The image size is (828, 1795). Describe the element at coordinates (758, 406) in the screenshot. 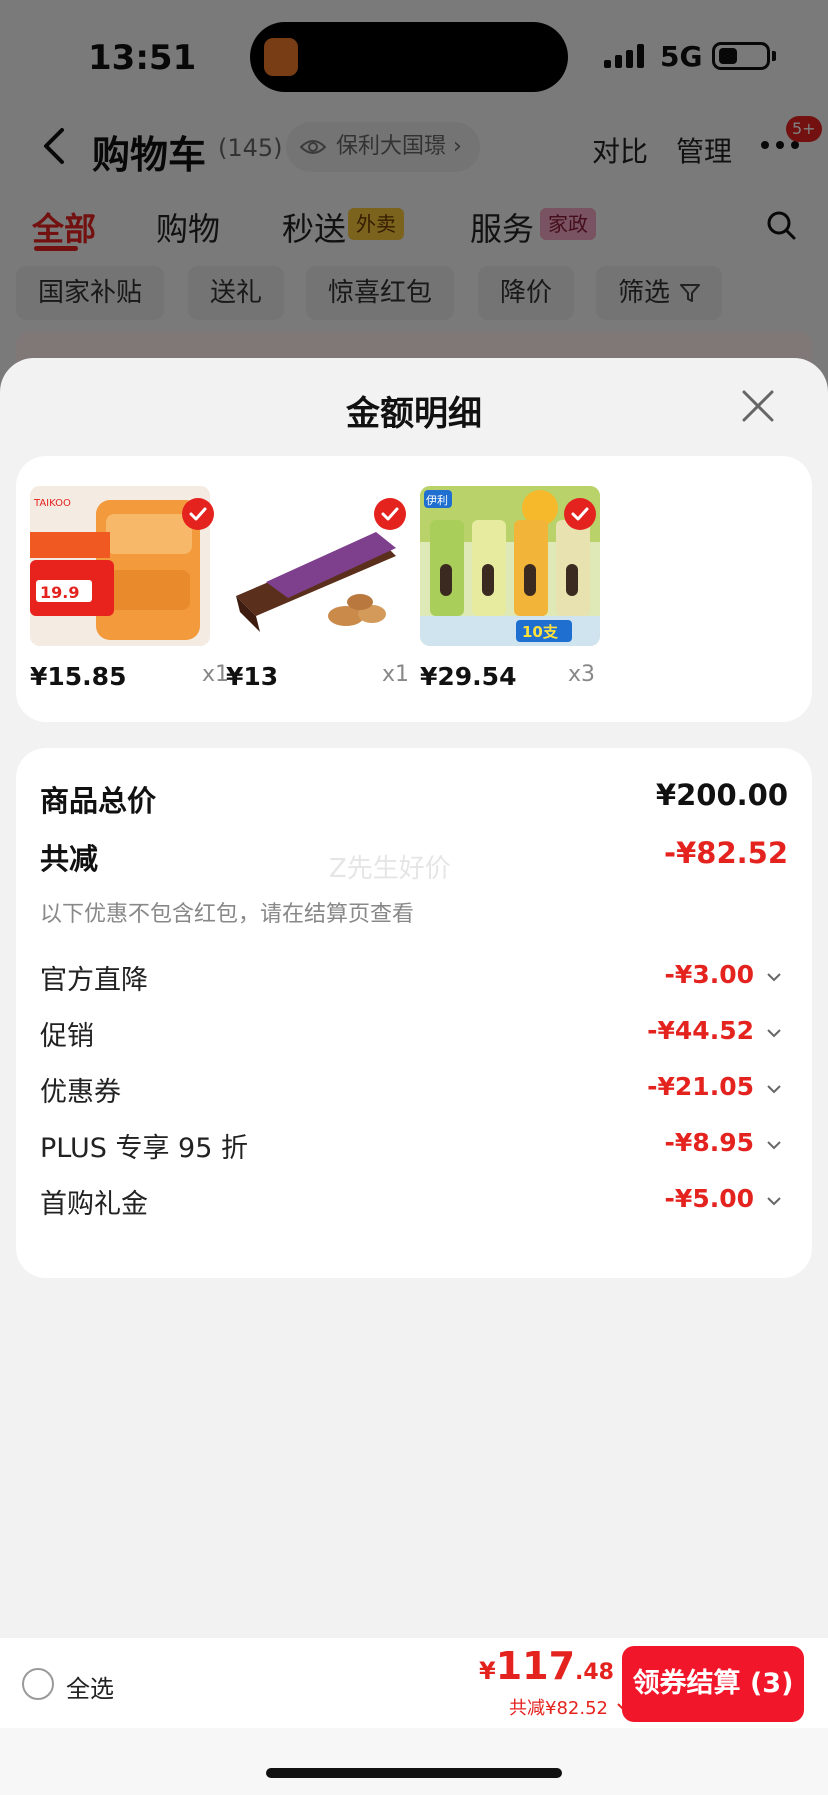

I see `close-icon` at that location.